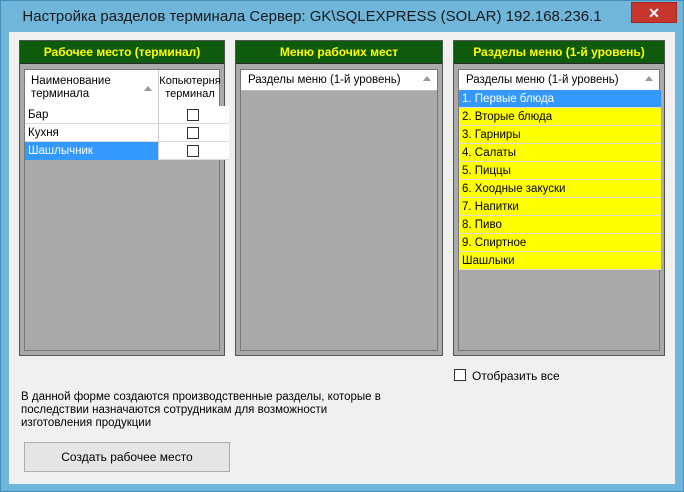  What do you see at coordinates (560, 171) in the screenshot?
I see `list-item: 5. Пиццы` at bounding box center [560, 171].